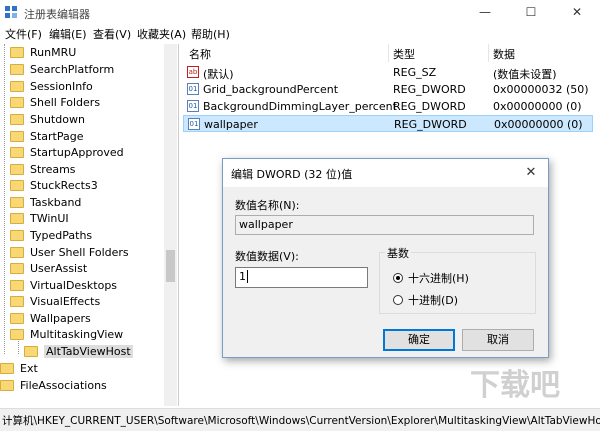 The height and width of the screenshot is (431, 600). Describe the element at coordinates (388, 53) in the screenshot. I see `column-separator` at that location.